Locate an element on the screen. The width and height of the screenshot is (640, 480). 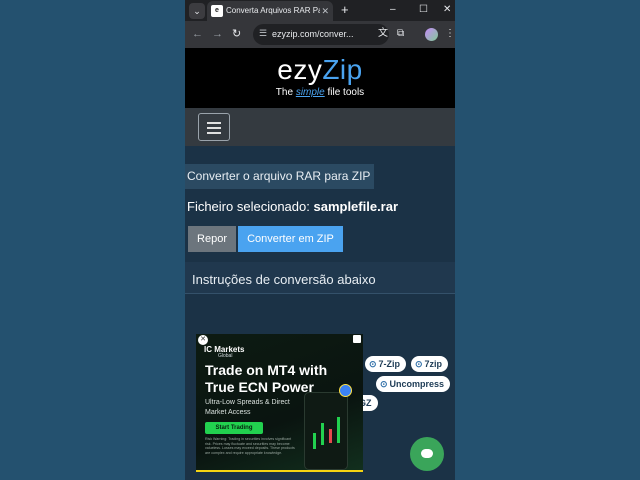
pill-label: Uncompress is located at coordinates (417, 384).